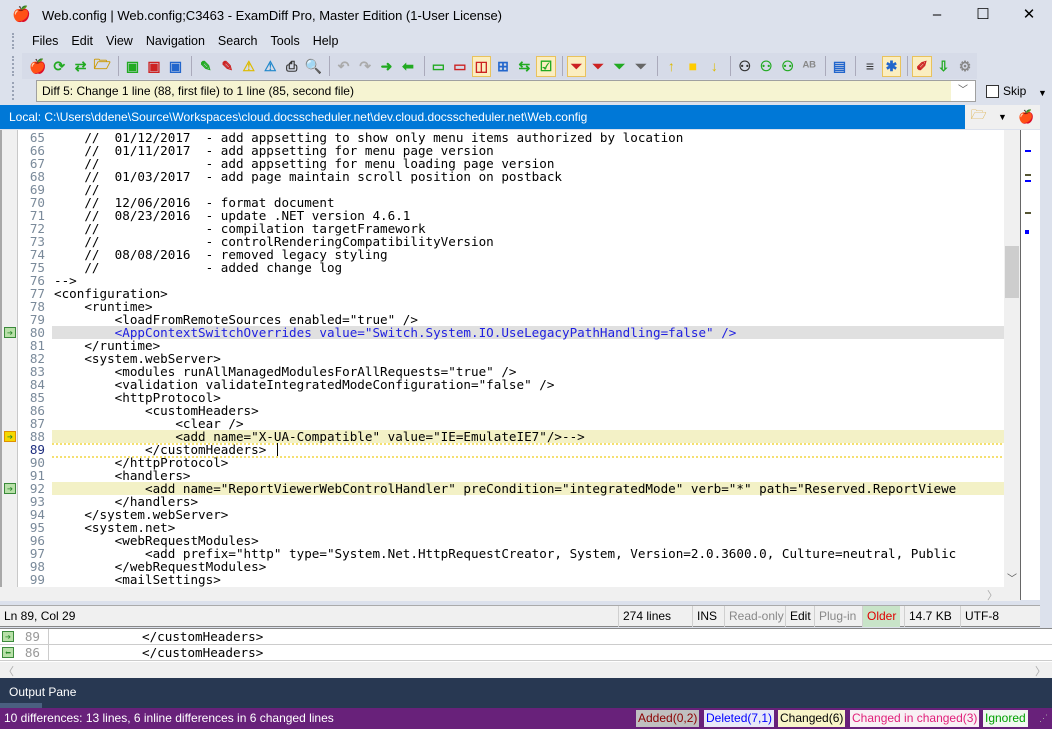 The image size is (1052, 729). I want to click on skip-label: Skip, so click(1015, 91).